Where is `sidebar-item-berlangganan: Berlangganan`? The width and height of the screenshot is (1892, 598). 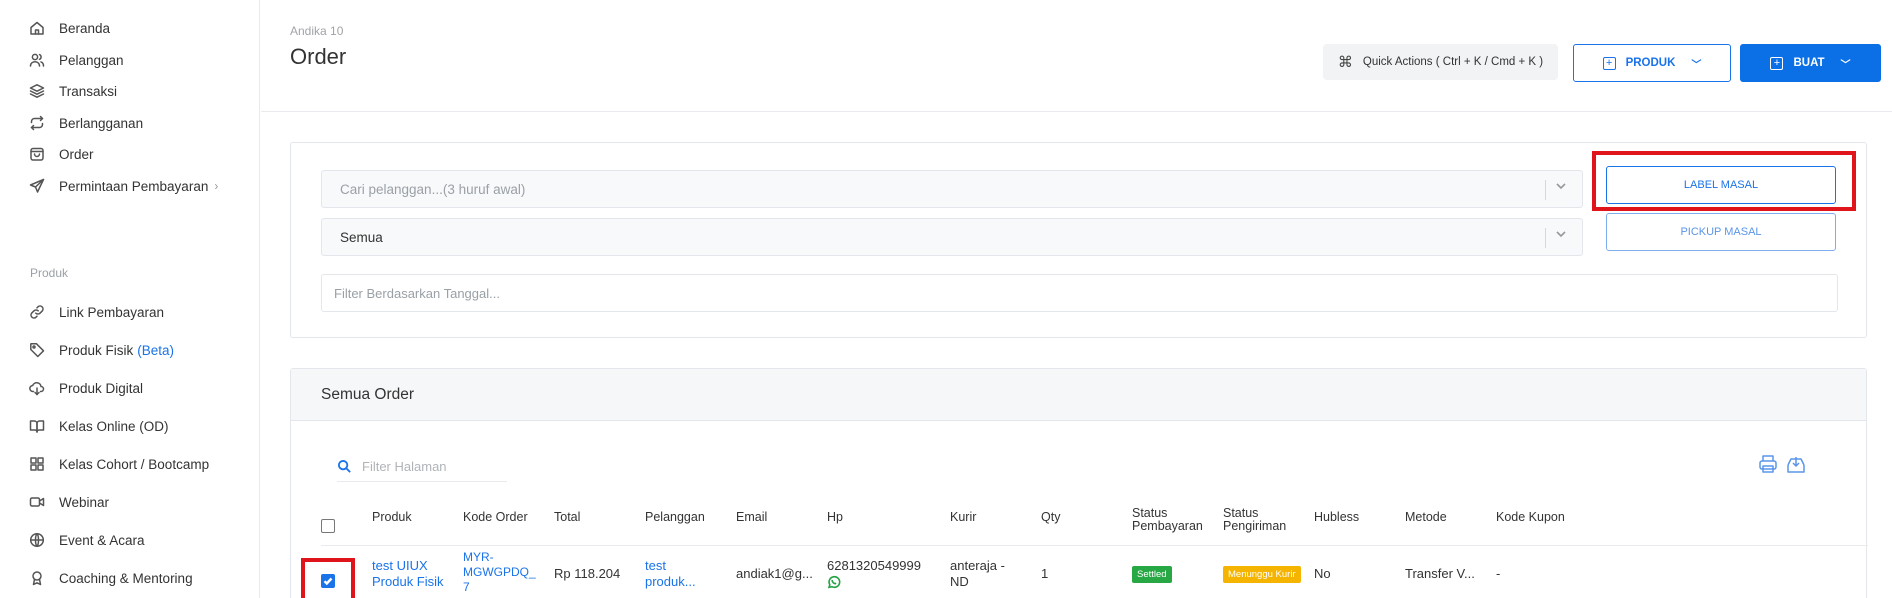
sidebar-item-berlangganan: Berlangganan is located at coordinates (85, 123).